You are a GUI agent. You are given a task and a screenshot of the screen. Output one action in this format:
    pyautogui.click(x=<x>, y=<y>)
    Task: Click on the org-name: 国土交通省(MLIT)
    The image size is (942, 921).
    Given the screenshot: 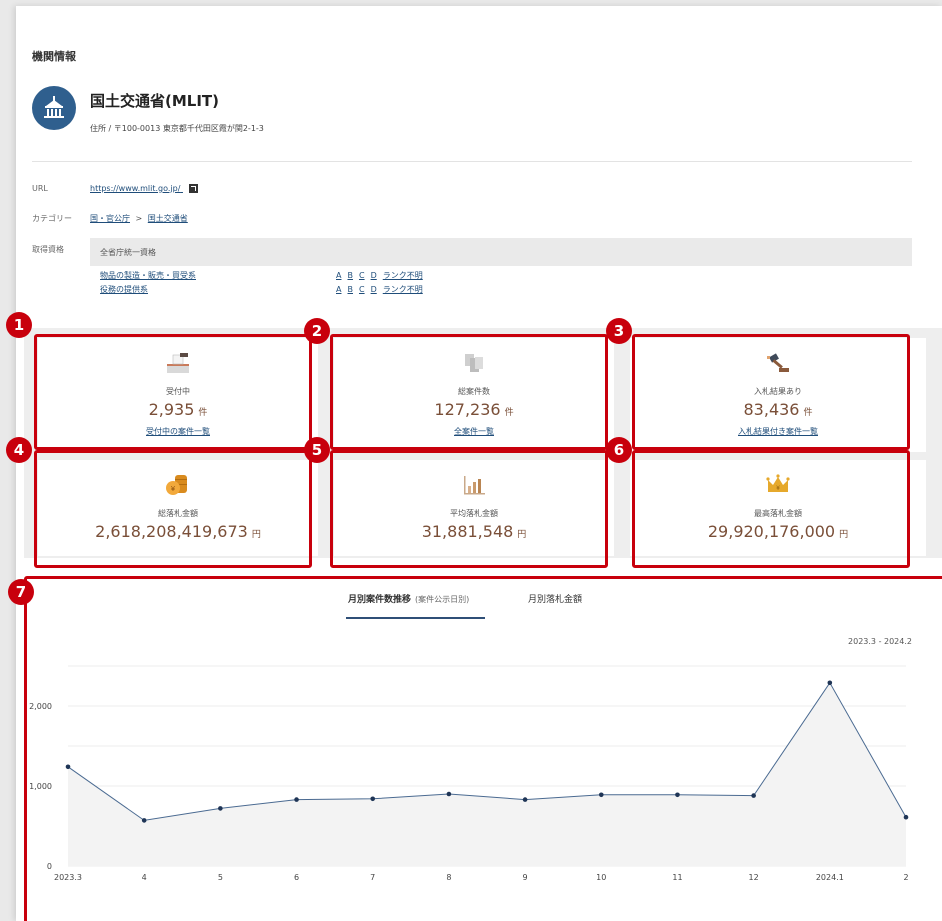 What is the action you would take?
    pyautogui.click(x=155, y=101)
    